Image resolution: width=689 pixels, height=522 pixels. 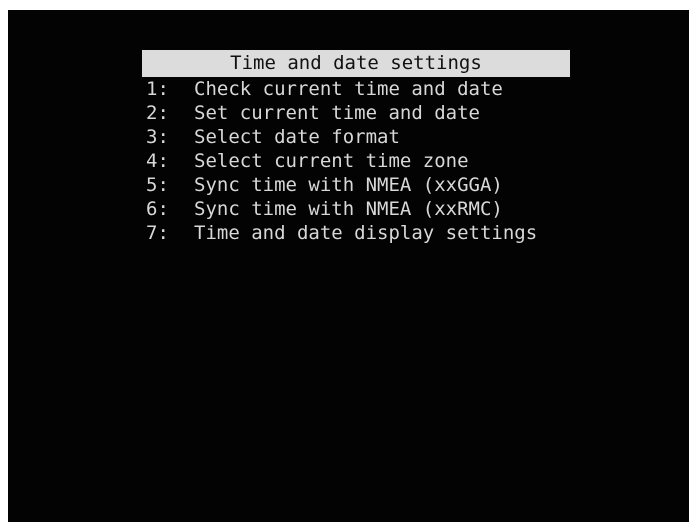 I want to click on menu-item-label: Select date format, so click(x=297, y=137).